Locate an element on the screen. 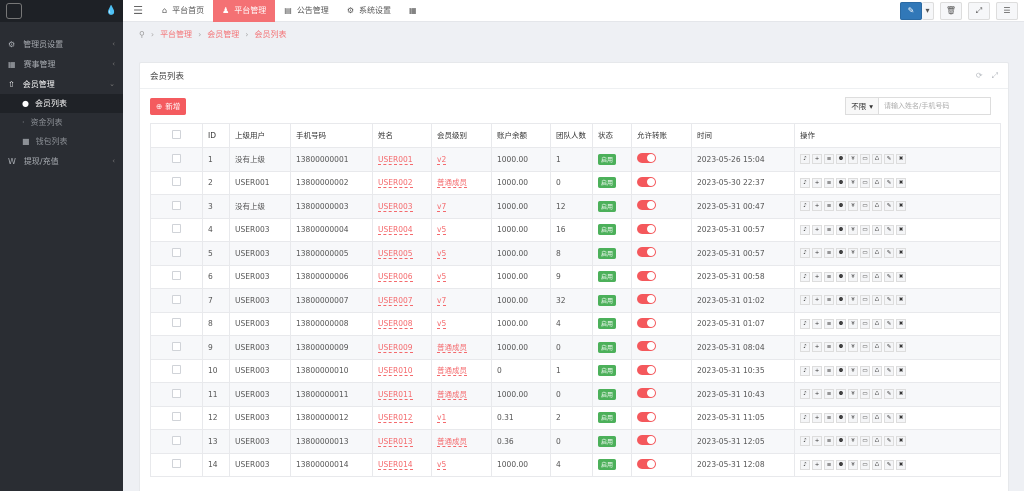  clear-cache-button: 🗑 is located at coordinates (951, 10).